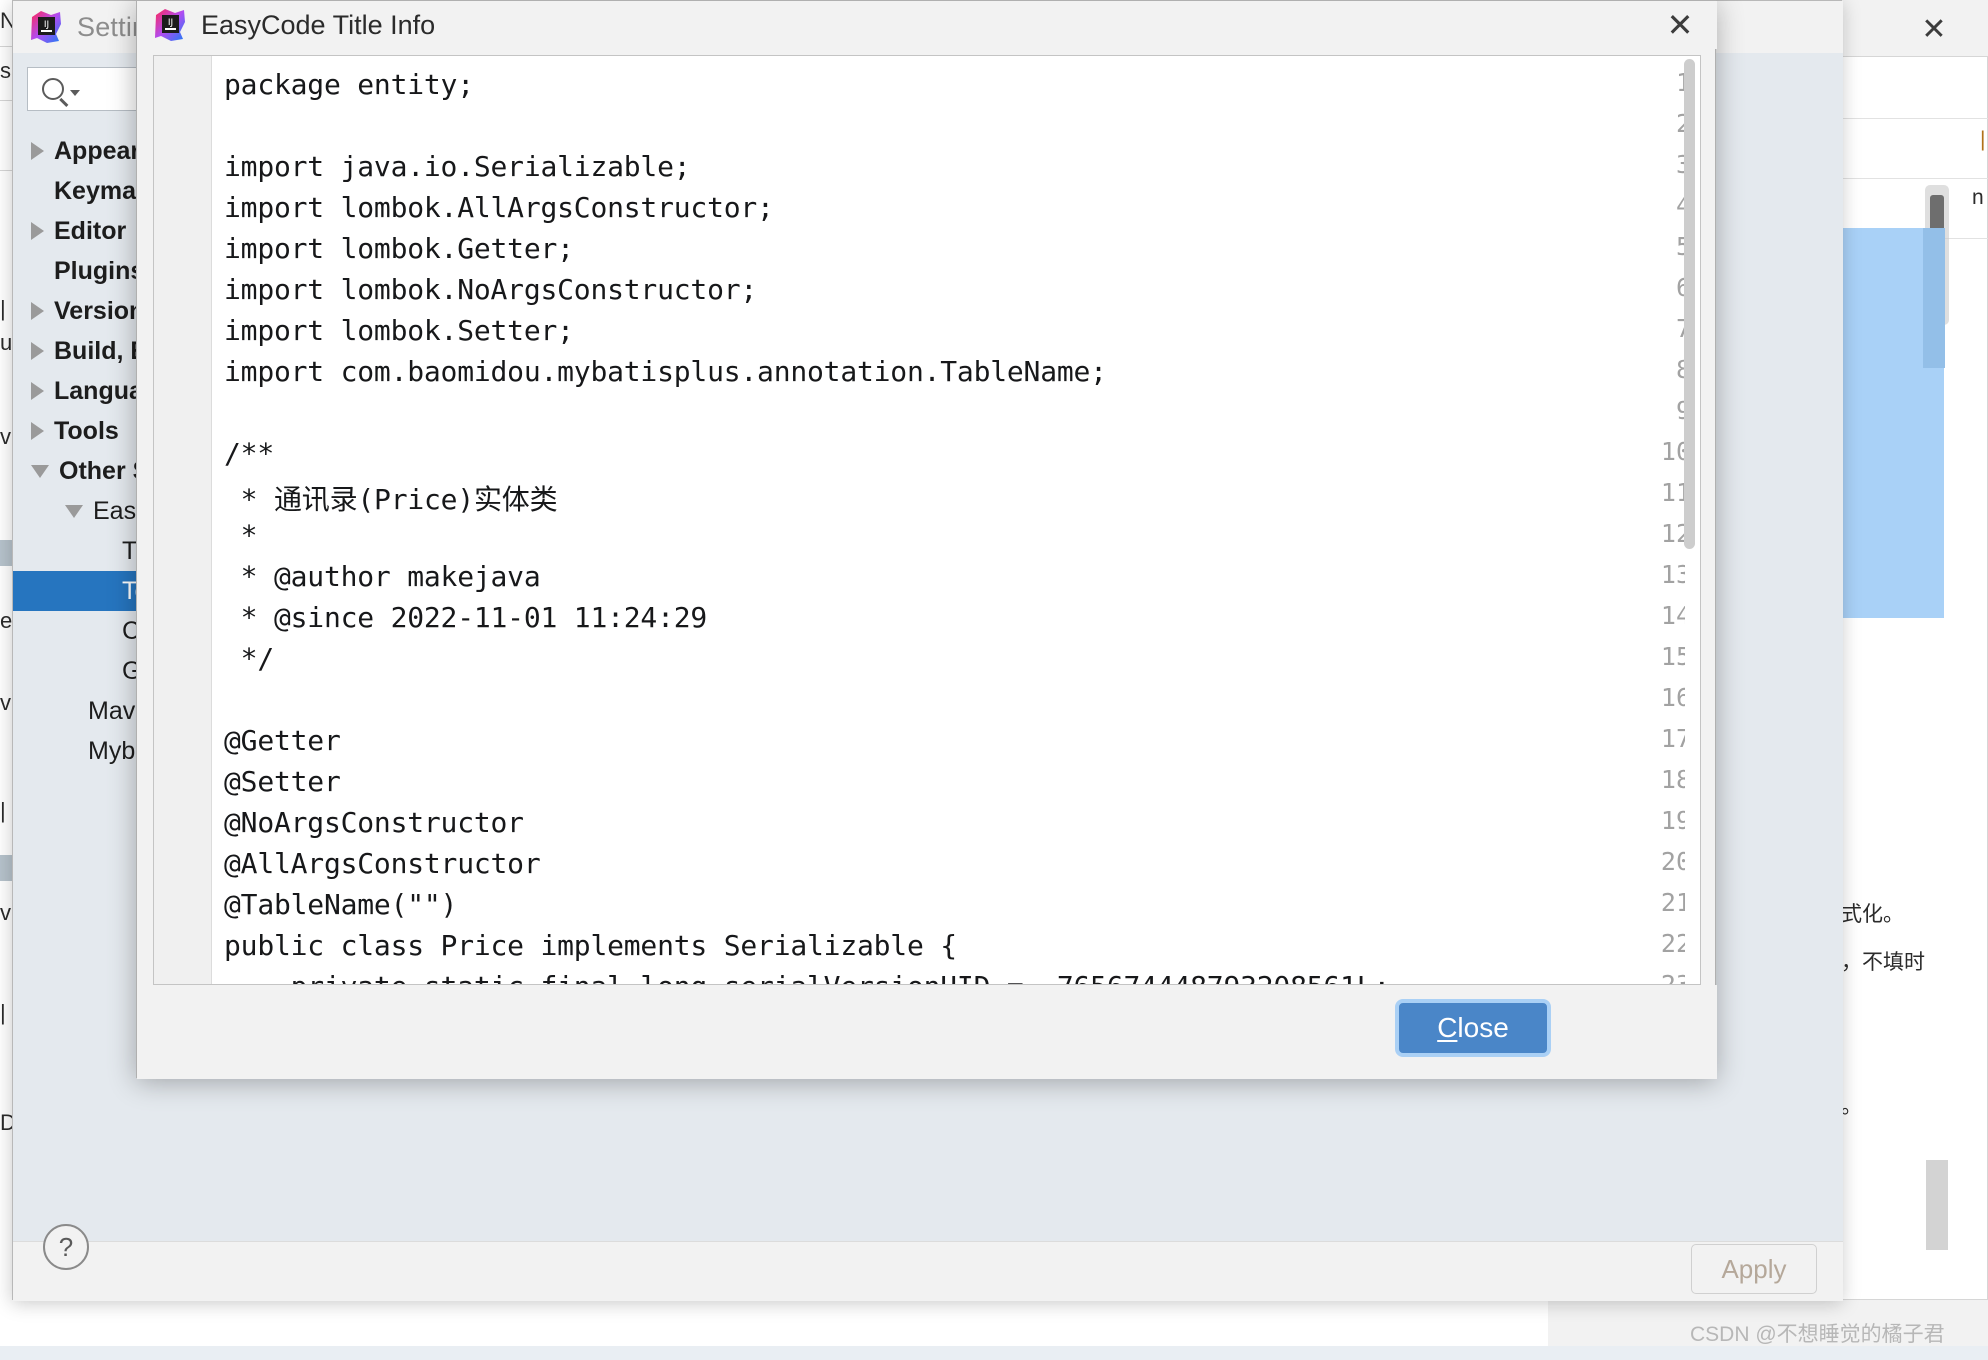 The width and height of the screenshot is (1988, 1360). I want to click on code-line: *, so click(241, 535).